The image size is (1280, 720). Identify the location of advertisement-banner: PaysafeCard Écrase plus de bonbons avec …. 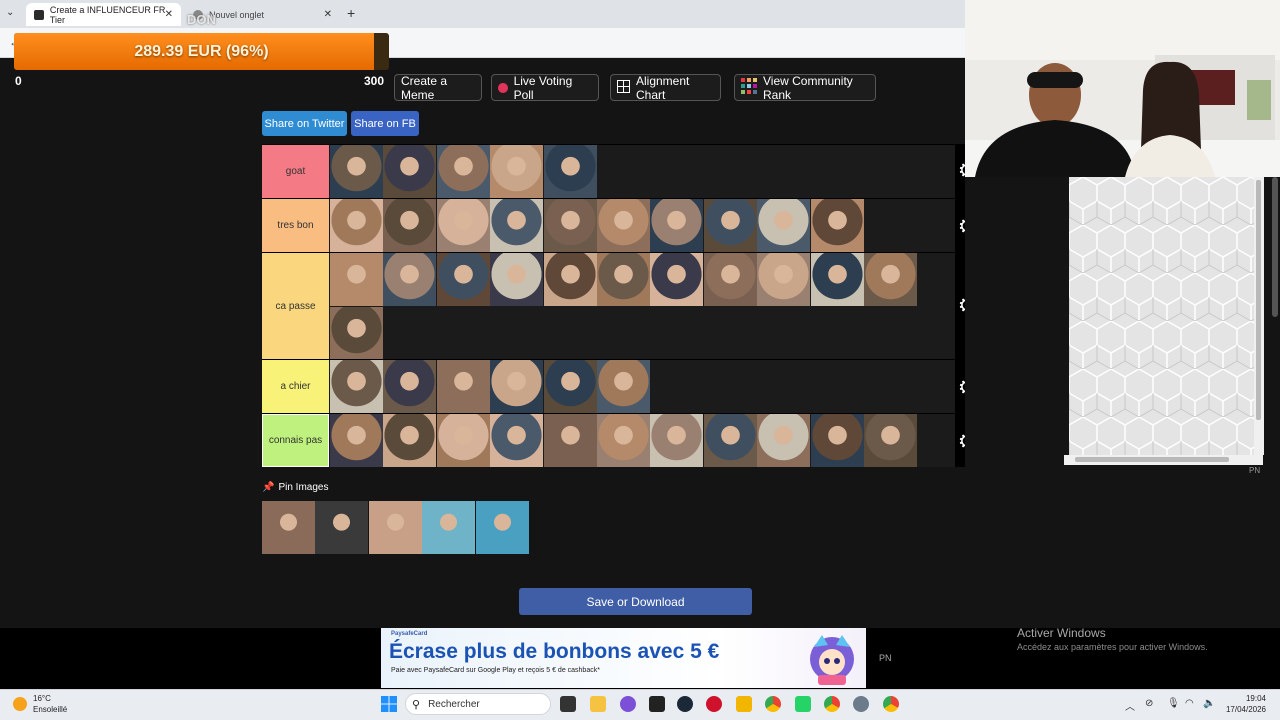
(623, 658).